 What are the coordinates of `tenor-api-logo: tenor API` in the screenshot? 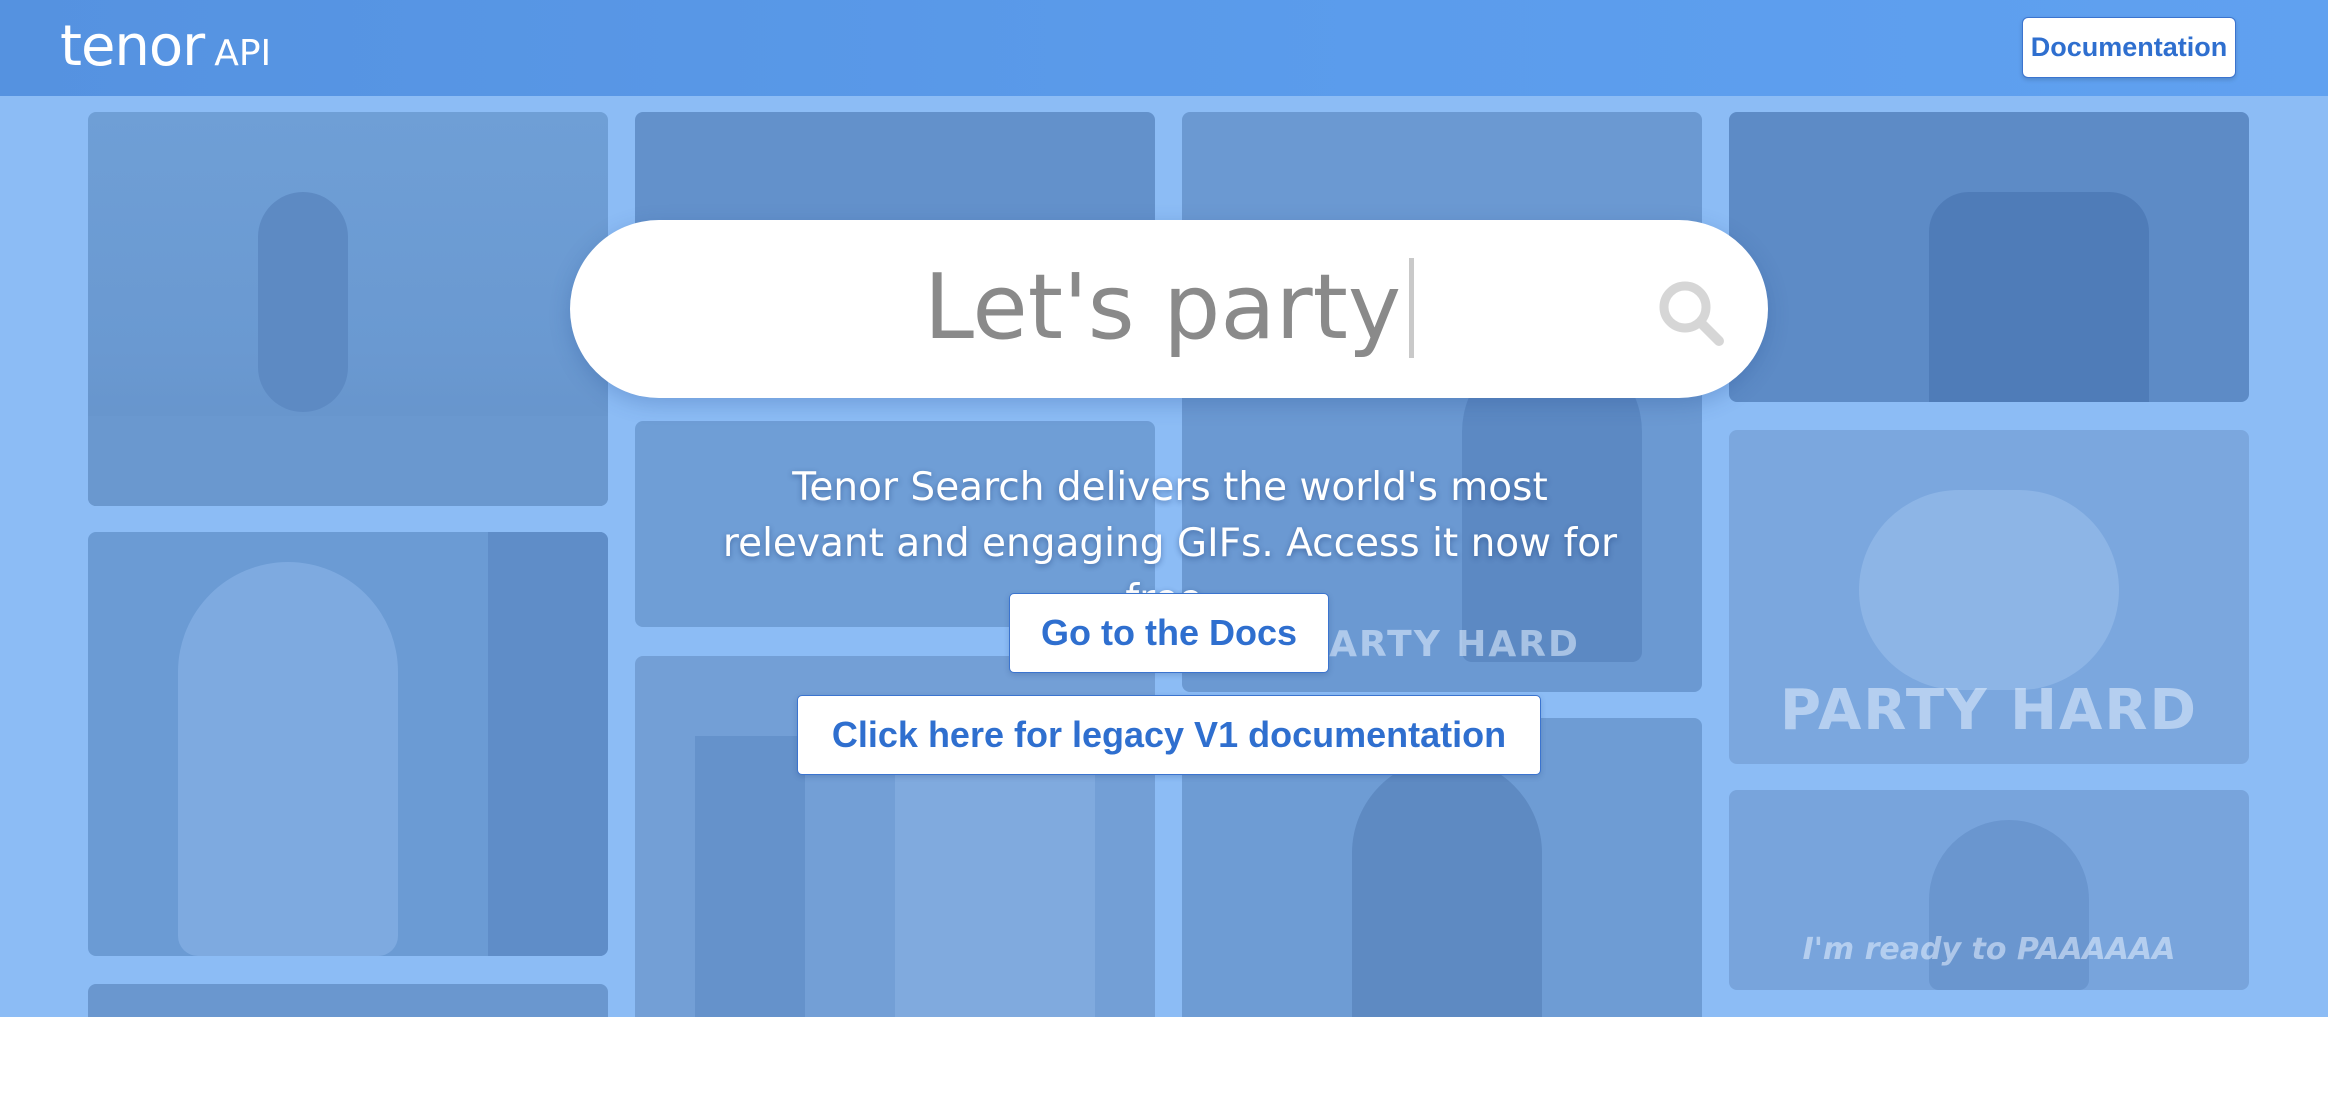 It's located at (165, 46).